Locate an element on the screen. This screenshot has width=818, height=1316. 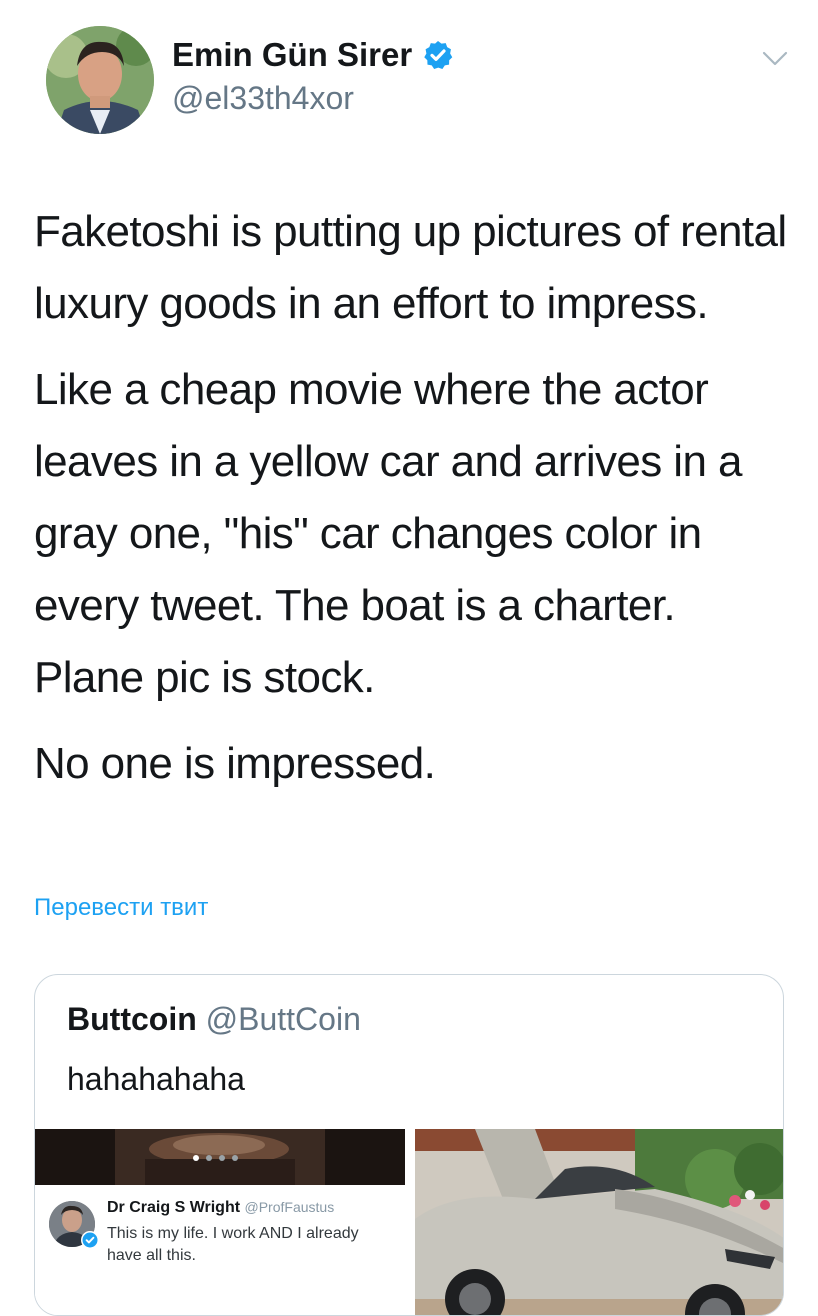
chevron-down-icon is located at coordinates (775, 59).